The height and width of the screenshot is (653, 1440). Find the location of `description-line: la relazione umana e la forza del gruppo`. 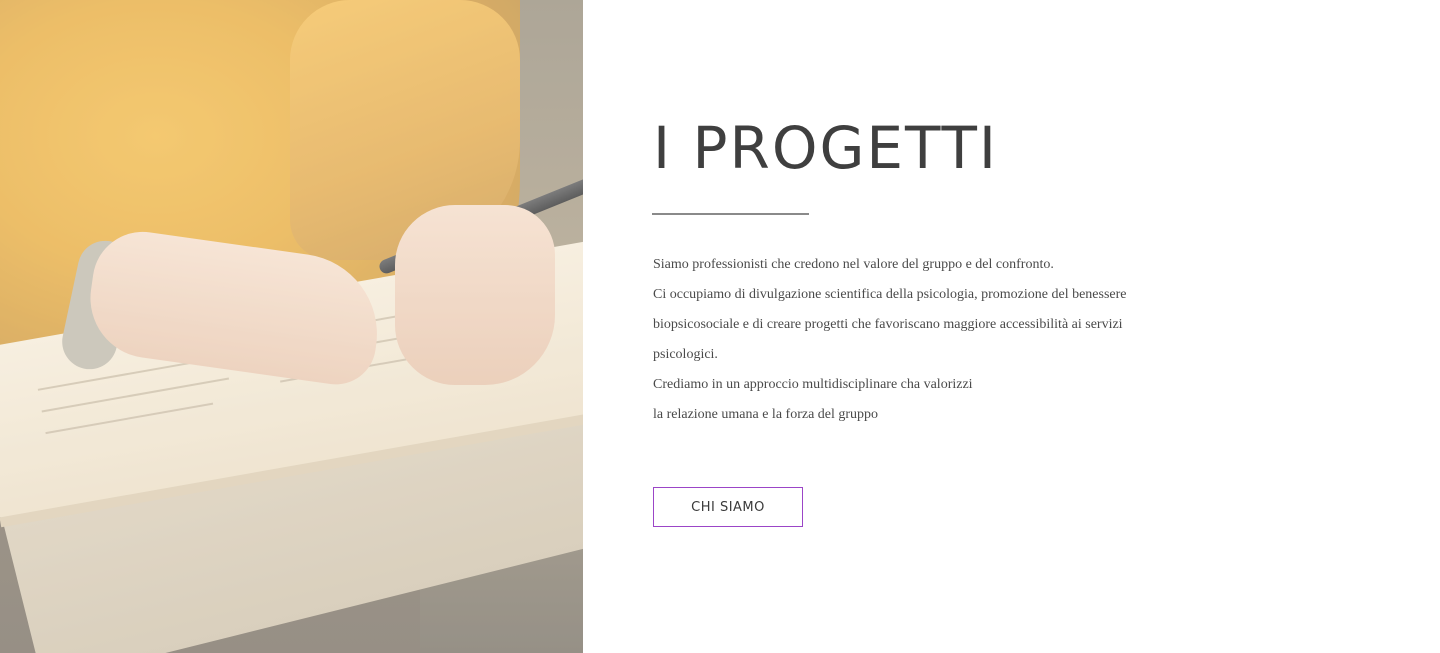

description-line: la relazione umana e la forza del gruppo is located at coordinates (766, 414).